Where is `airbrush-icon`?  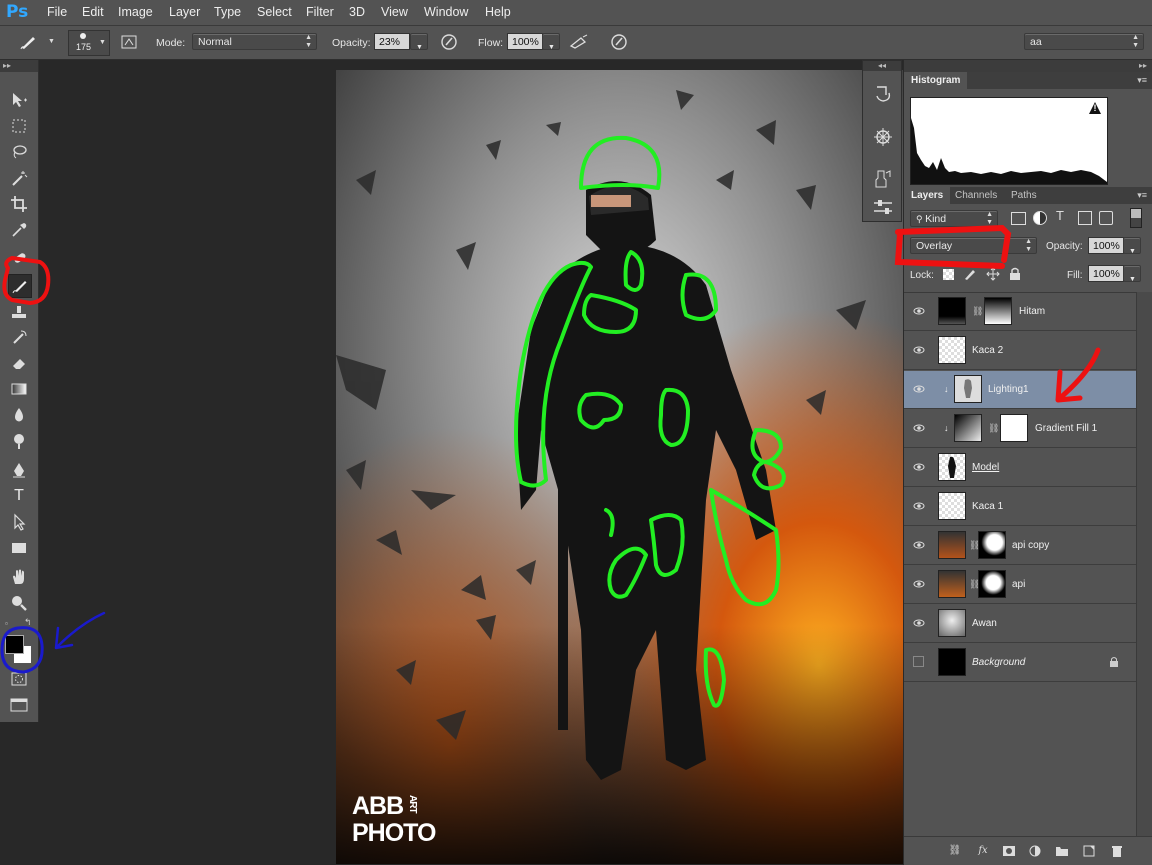
airbrush-icon is located at coordinates (579, 42).